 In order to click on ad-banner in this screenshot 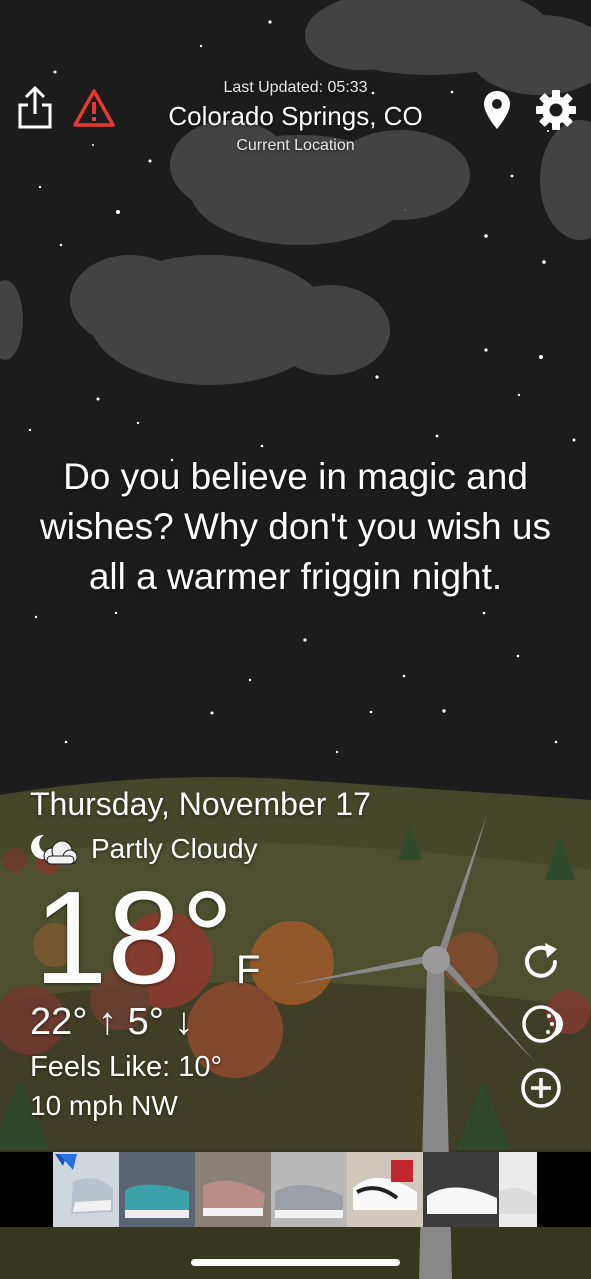, I will do `click(295, 1189)`.